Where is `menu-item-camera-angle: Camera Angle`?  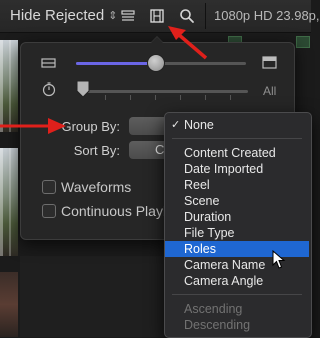
menu-item-camera-angle: Camera Angle is located at coordinates (237, 281).